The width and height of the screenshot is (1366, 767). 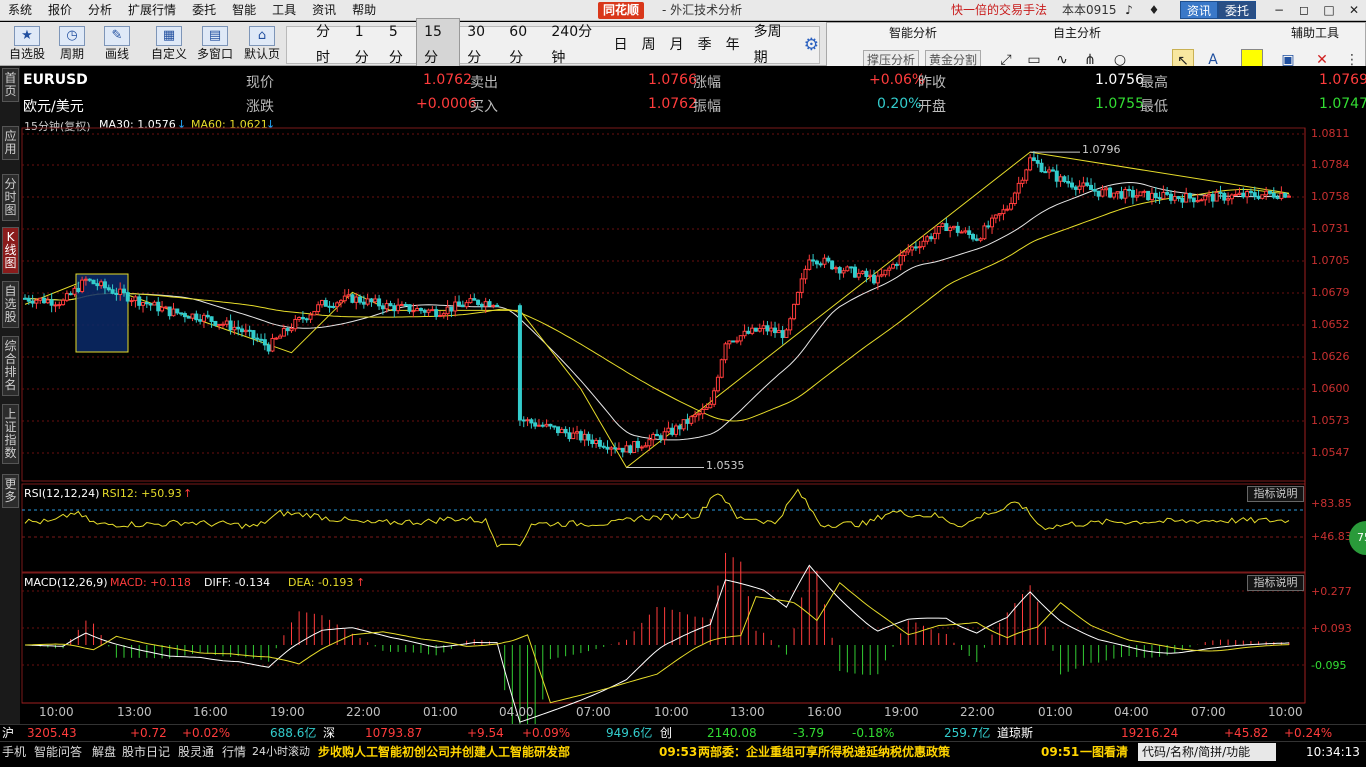 What do you see at coordinates (1357, 538) in the screenshot?
I see `float-badge: 75` at bounding box center [1357, 538].